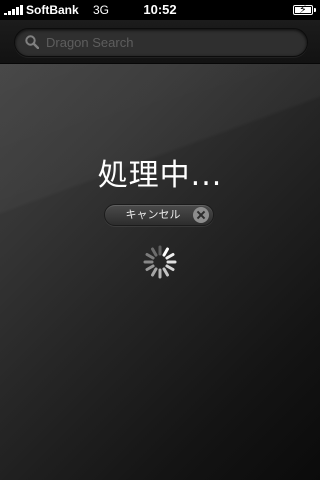 The height and width of the screenshot is (480, 320). What do you see at coordinates (32, 42) in the screenshot?
I see `search-icon` at bounding box center [32, 42].